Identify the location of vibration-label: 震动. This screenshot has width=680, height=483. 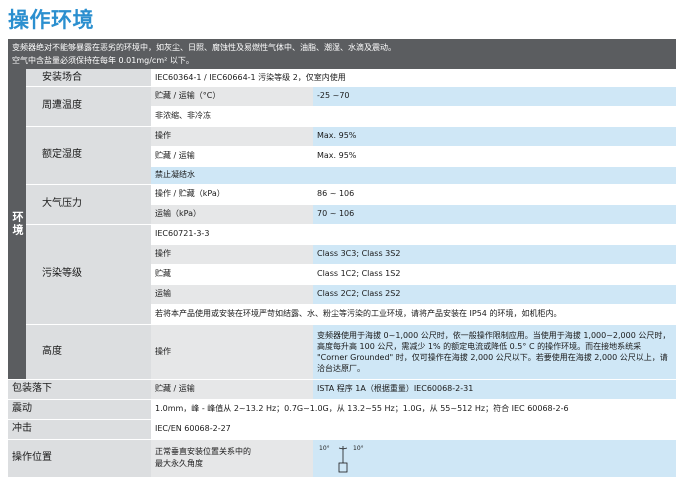
(79, 409).